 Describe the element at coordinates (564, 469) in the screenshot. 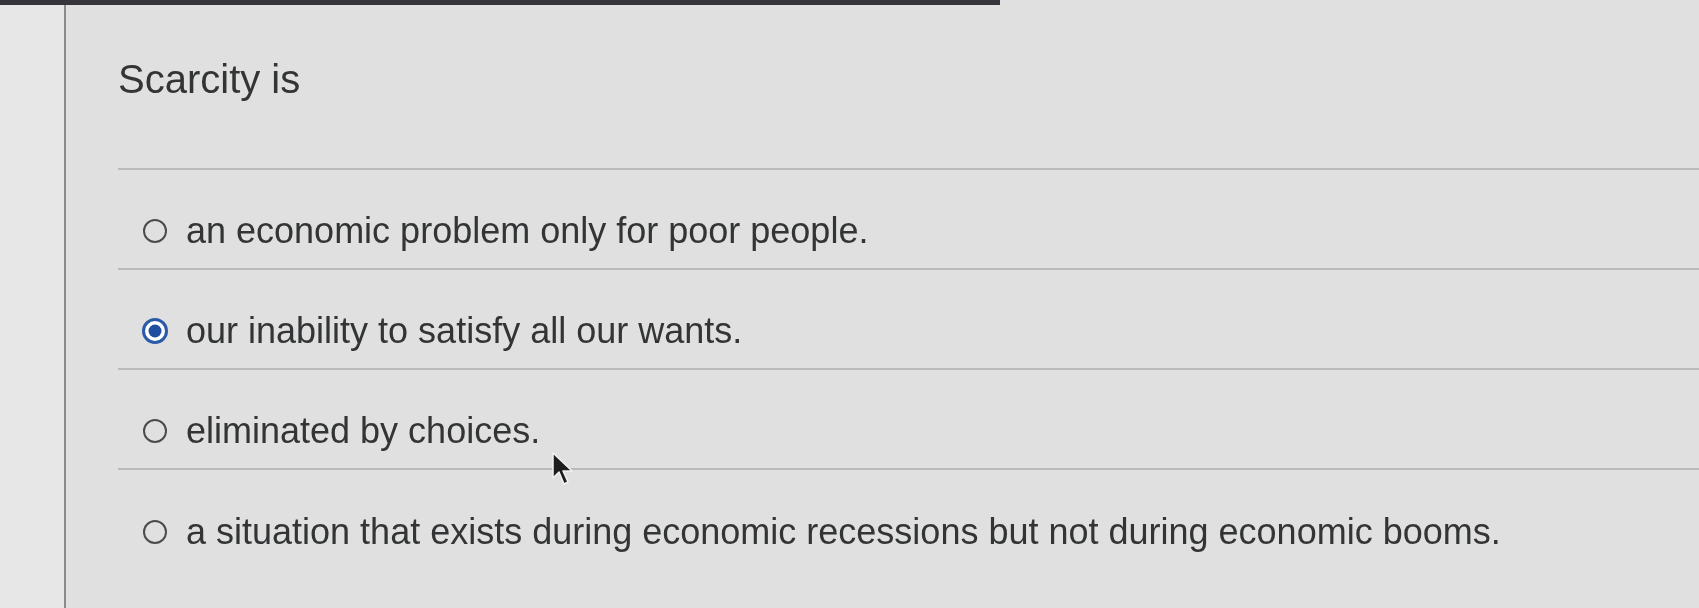

I see `mouse-pointer-icon` at that location.